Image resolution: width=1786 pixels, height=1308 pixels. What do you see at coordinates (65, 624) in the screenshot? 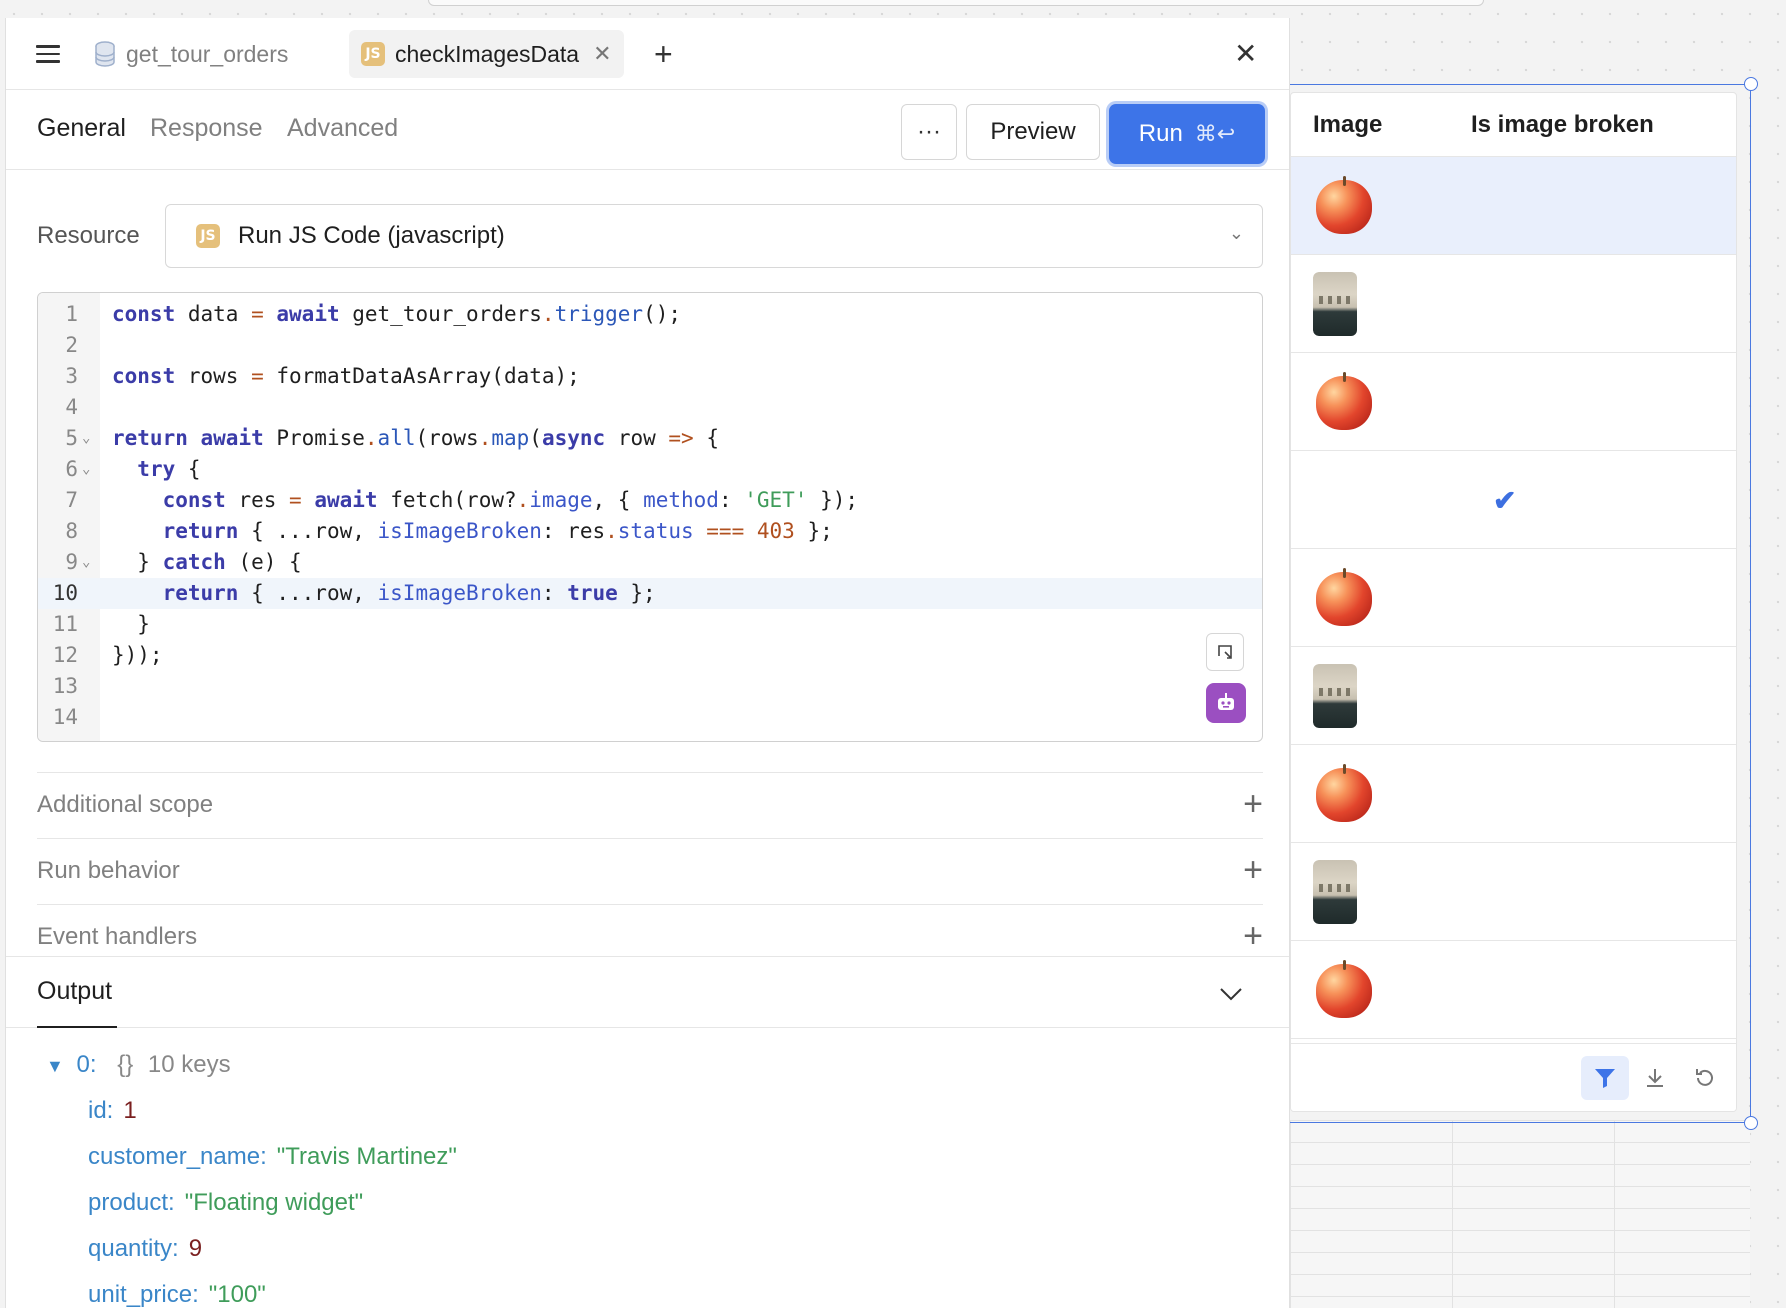
I see `line-number: 11` at bounding box center [65, 624].